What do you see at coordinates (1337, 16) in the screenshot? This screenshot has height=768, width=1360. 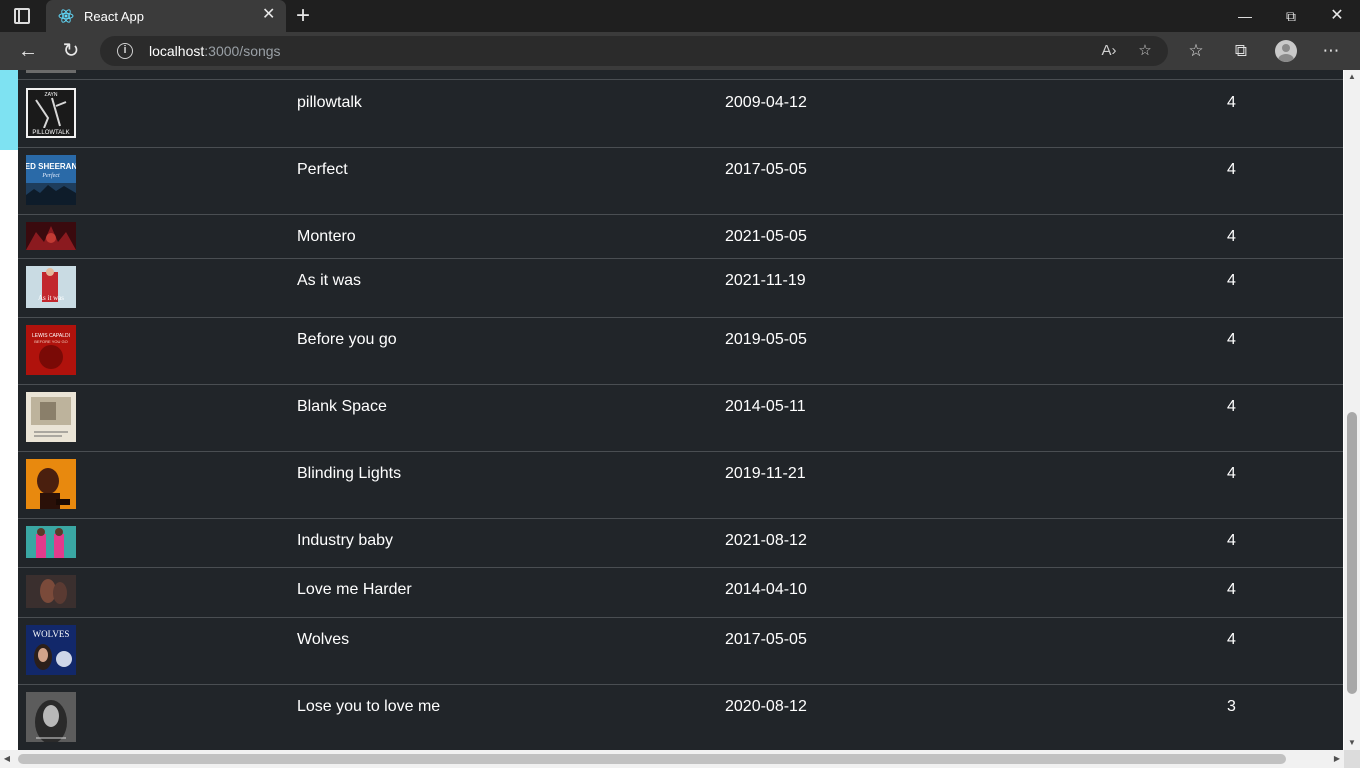 I see `window-close-icon: ✕` at bounding box center [1337, 16].